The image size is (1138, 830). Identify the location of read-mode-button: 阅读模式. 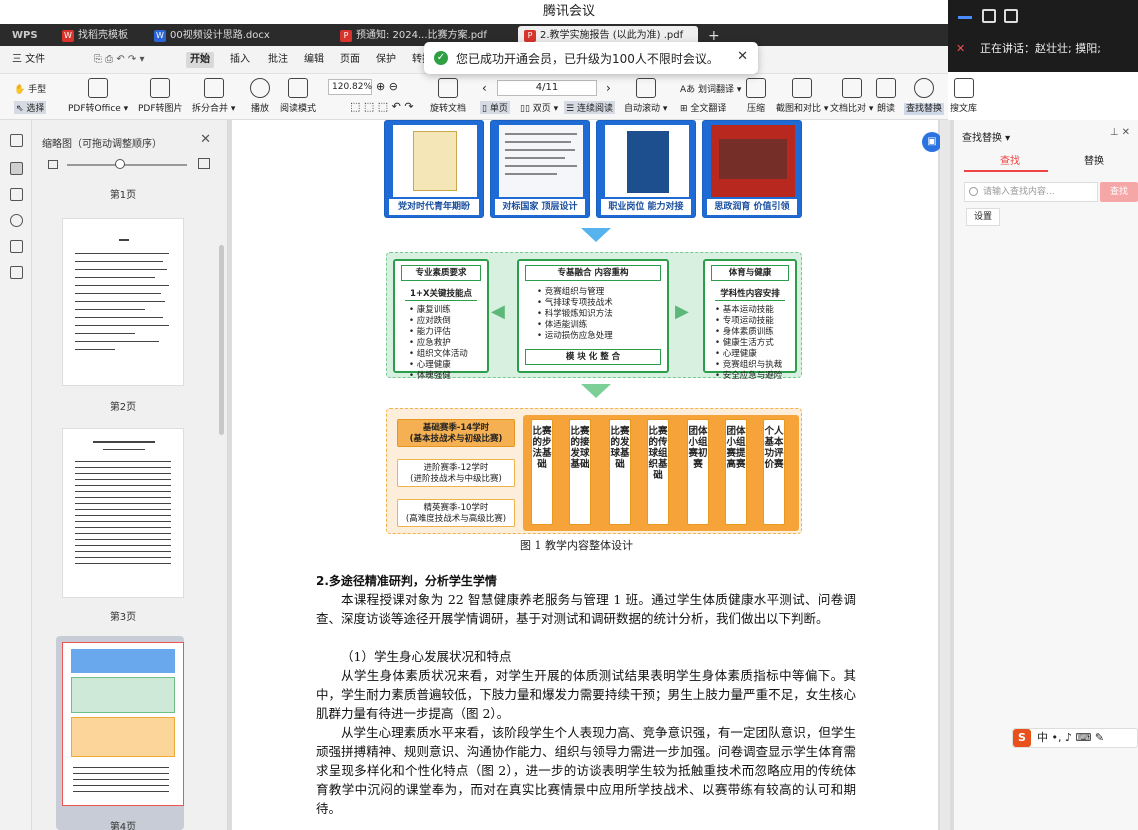
(298, 96).